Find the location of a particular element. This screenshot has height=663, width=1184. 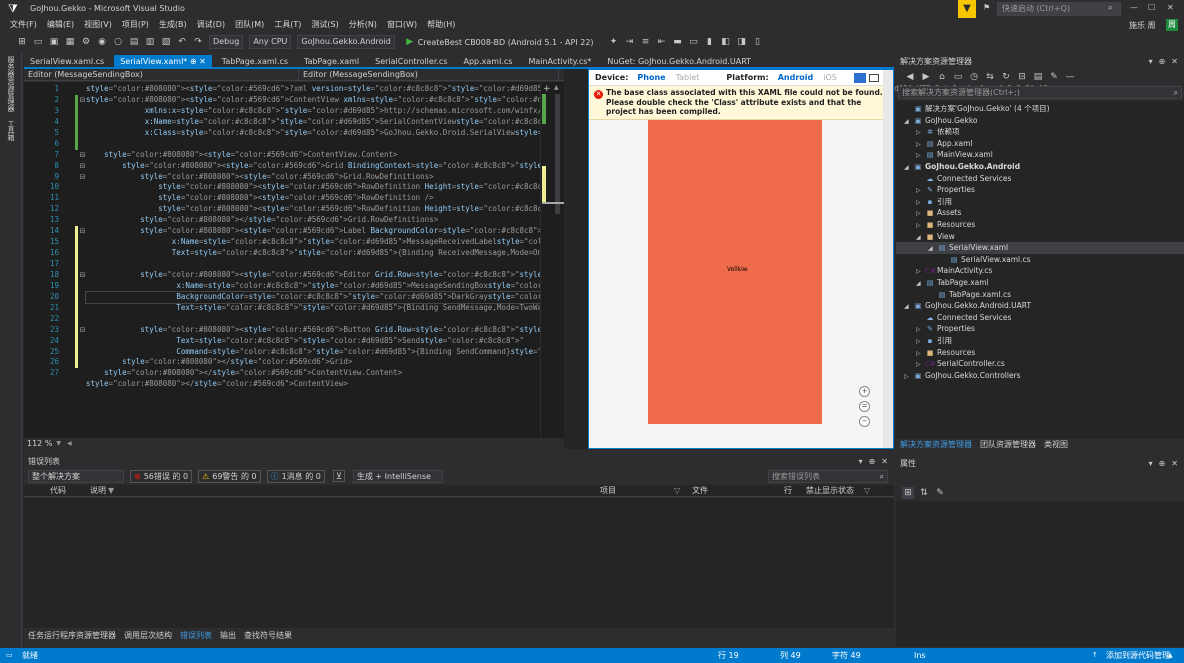

zoom-out-icon: − is located at coordinates (864, 421).